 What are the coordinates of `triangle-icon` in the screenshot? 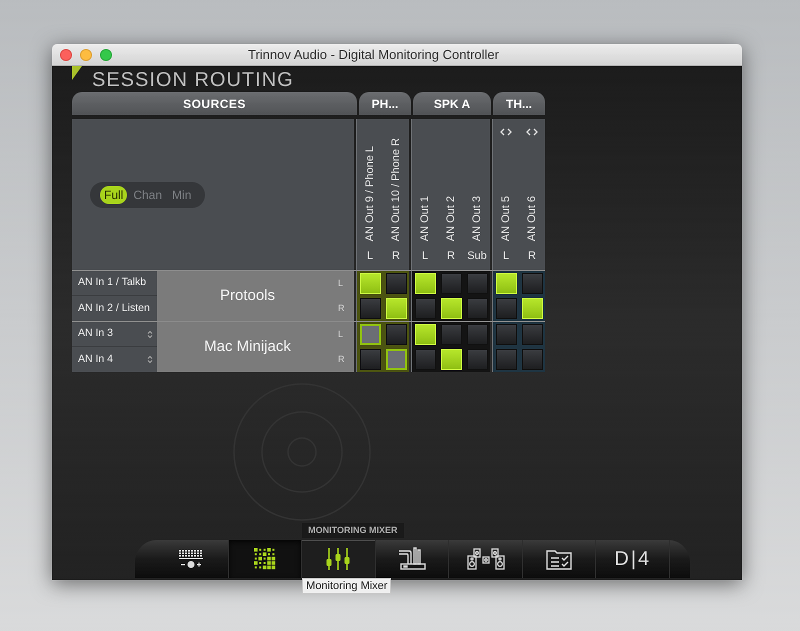 It's located at (77, 73).